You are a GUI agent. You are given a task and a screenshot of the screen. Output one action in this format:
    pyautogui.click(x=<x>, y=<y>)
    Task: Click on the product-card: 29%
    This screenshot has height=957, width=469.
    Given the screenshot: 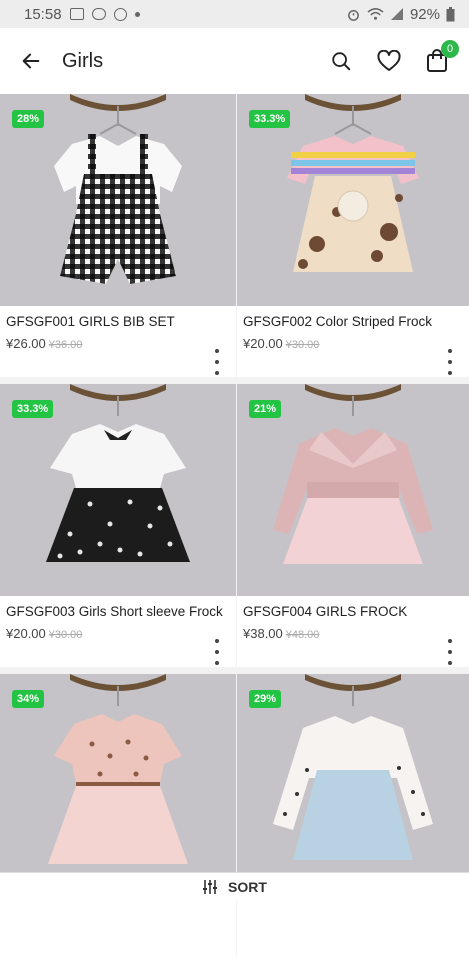 What is the action you would take?
    pyautogui.click(x=353, y=815)
    